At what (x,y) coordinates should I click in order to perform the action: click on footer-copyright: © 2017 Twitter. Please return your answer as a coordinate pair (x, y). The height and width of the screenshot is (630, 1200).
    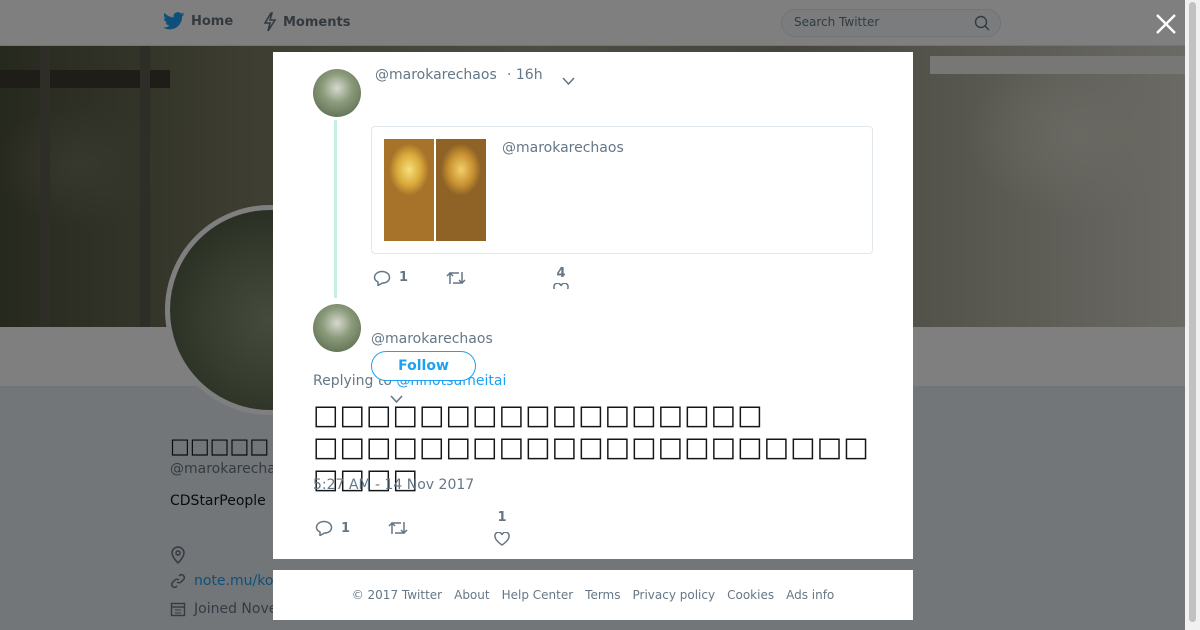
    Looking at the image, I should click on (397, 595).